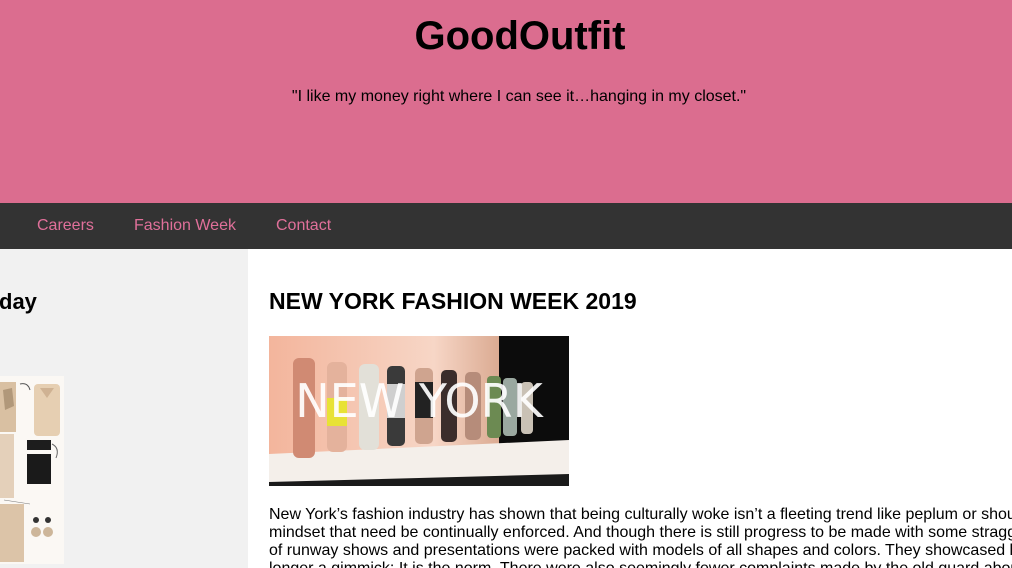 This screenshot has height=568, width=1012. I want to click on sidebar: day, so click(124, 408).